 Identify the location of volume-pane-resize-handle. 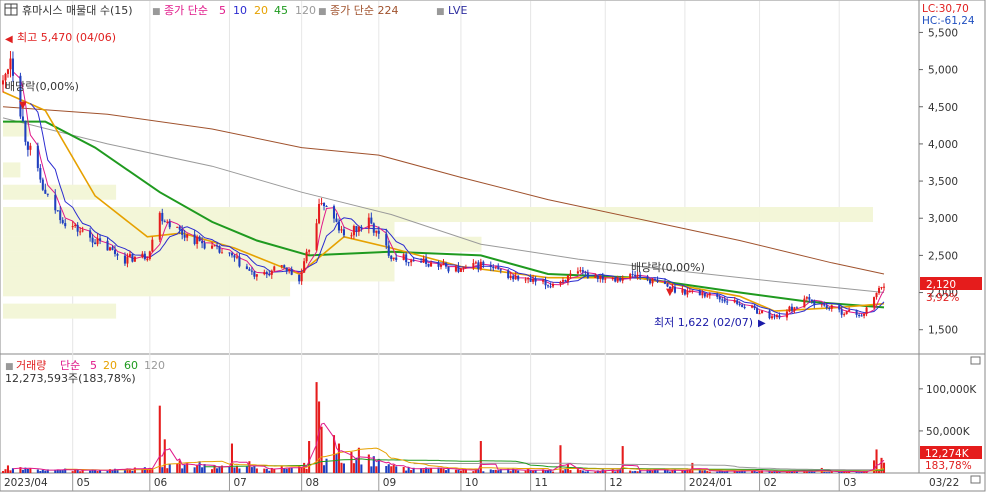
(975, 479).